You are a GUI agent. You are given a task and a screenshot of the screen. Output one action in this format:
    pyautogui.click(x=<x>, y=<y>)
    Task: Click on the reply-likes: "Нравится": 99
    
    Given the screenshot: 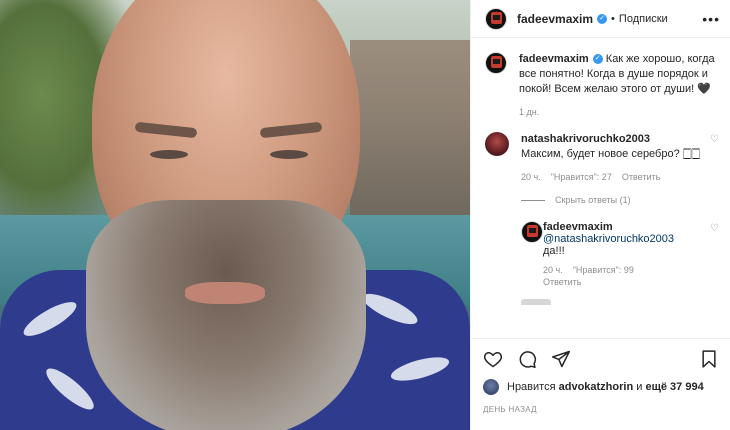 What is the action you would take?
    pyautogui.click(x=603, y=270)
    